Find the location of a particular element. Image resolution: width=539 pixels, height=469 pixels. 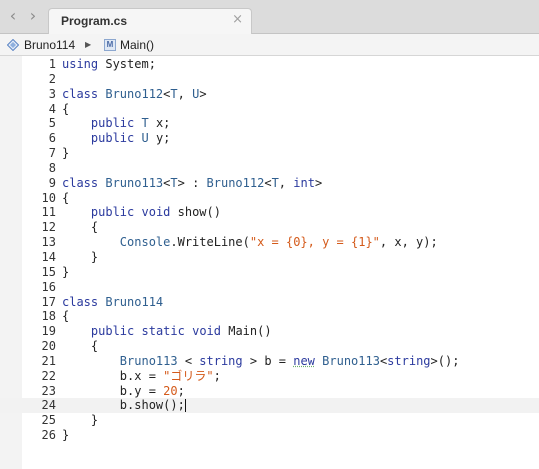

code-token: "ゴリラ" is located at coordinates (188, 375).